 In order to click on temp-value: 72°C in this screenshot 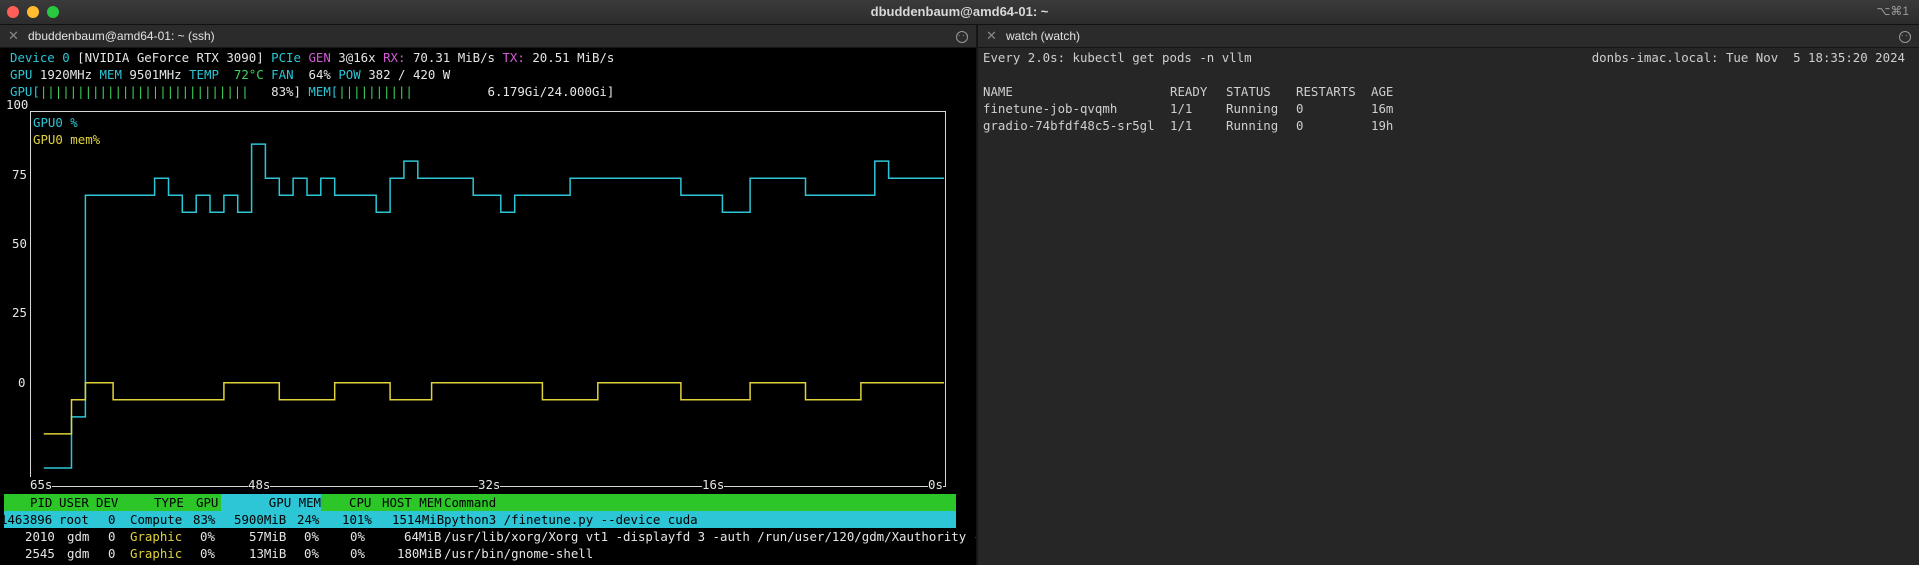, I will do `click(248, 74)`.